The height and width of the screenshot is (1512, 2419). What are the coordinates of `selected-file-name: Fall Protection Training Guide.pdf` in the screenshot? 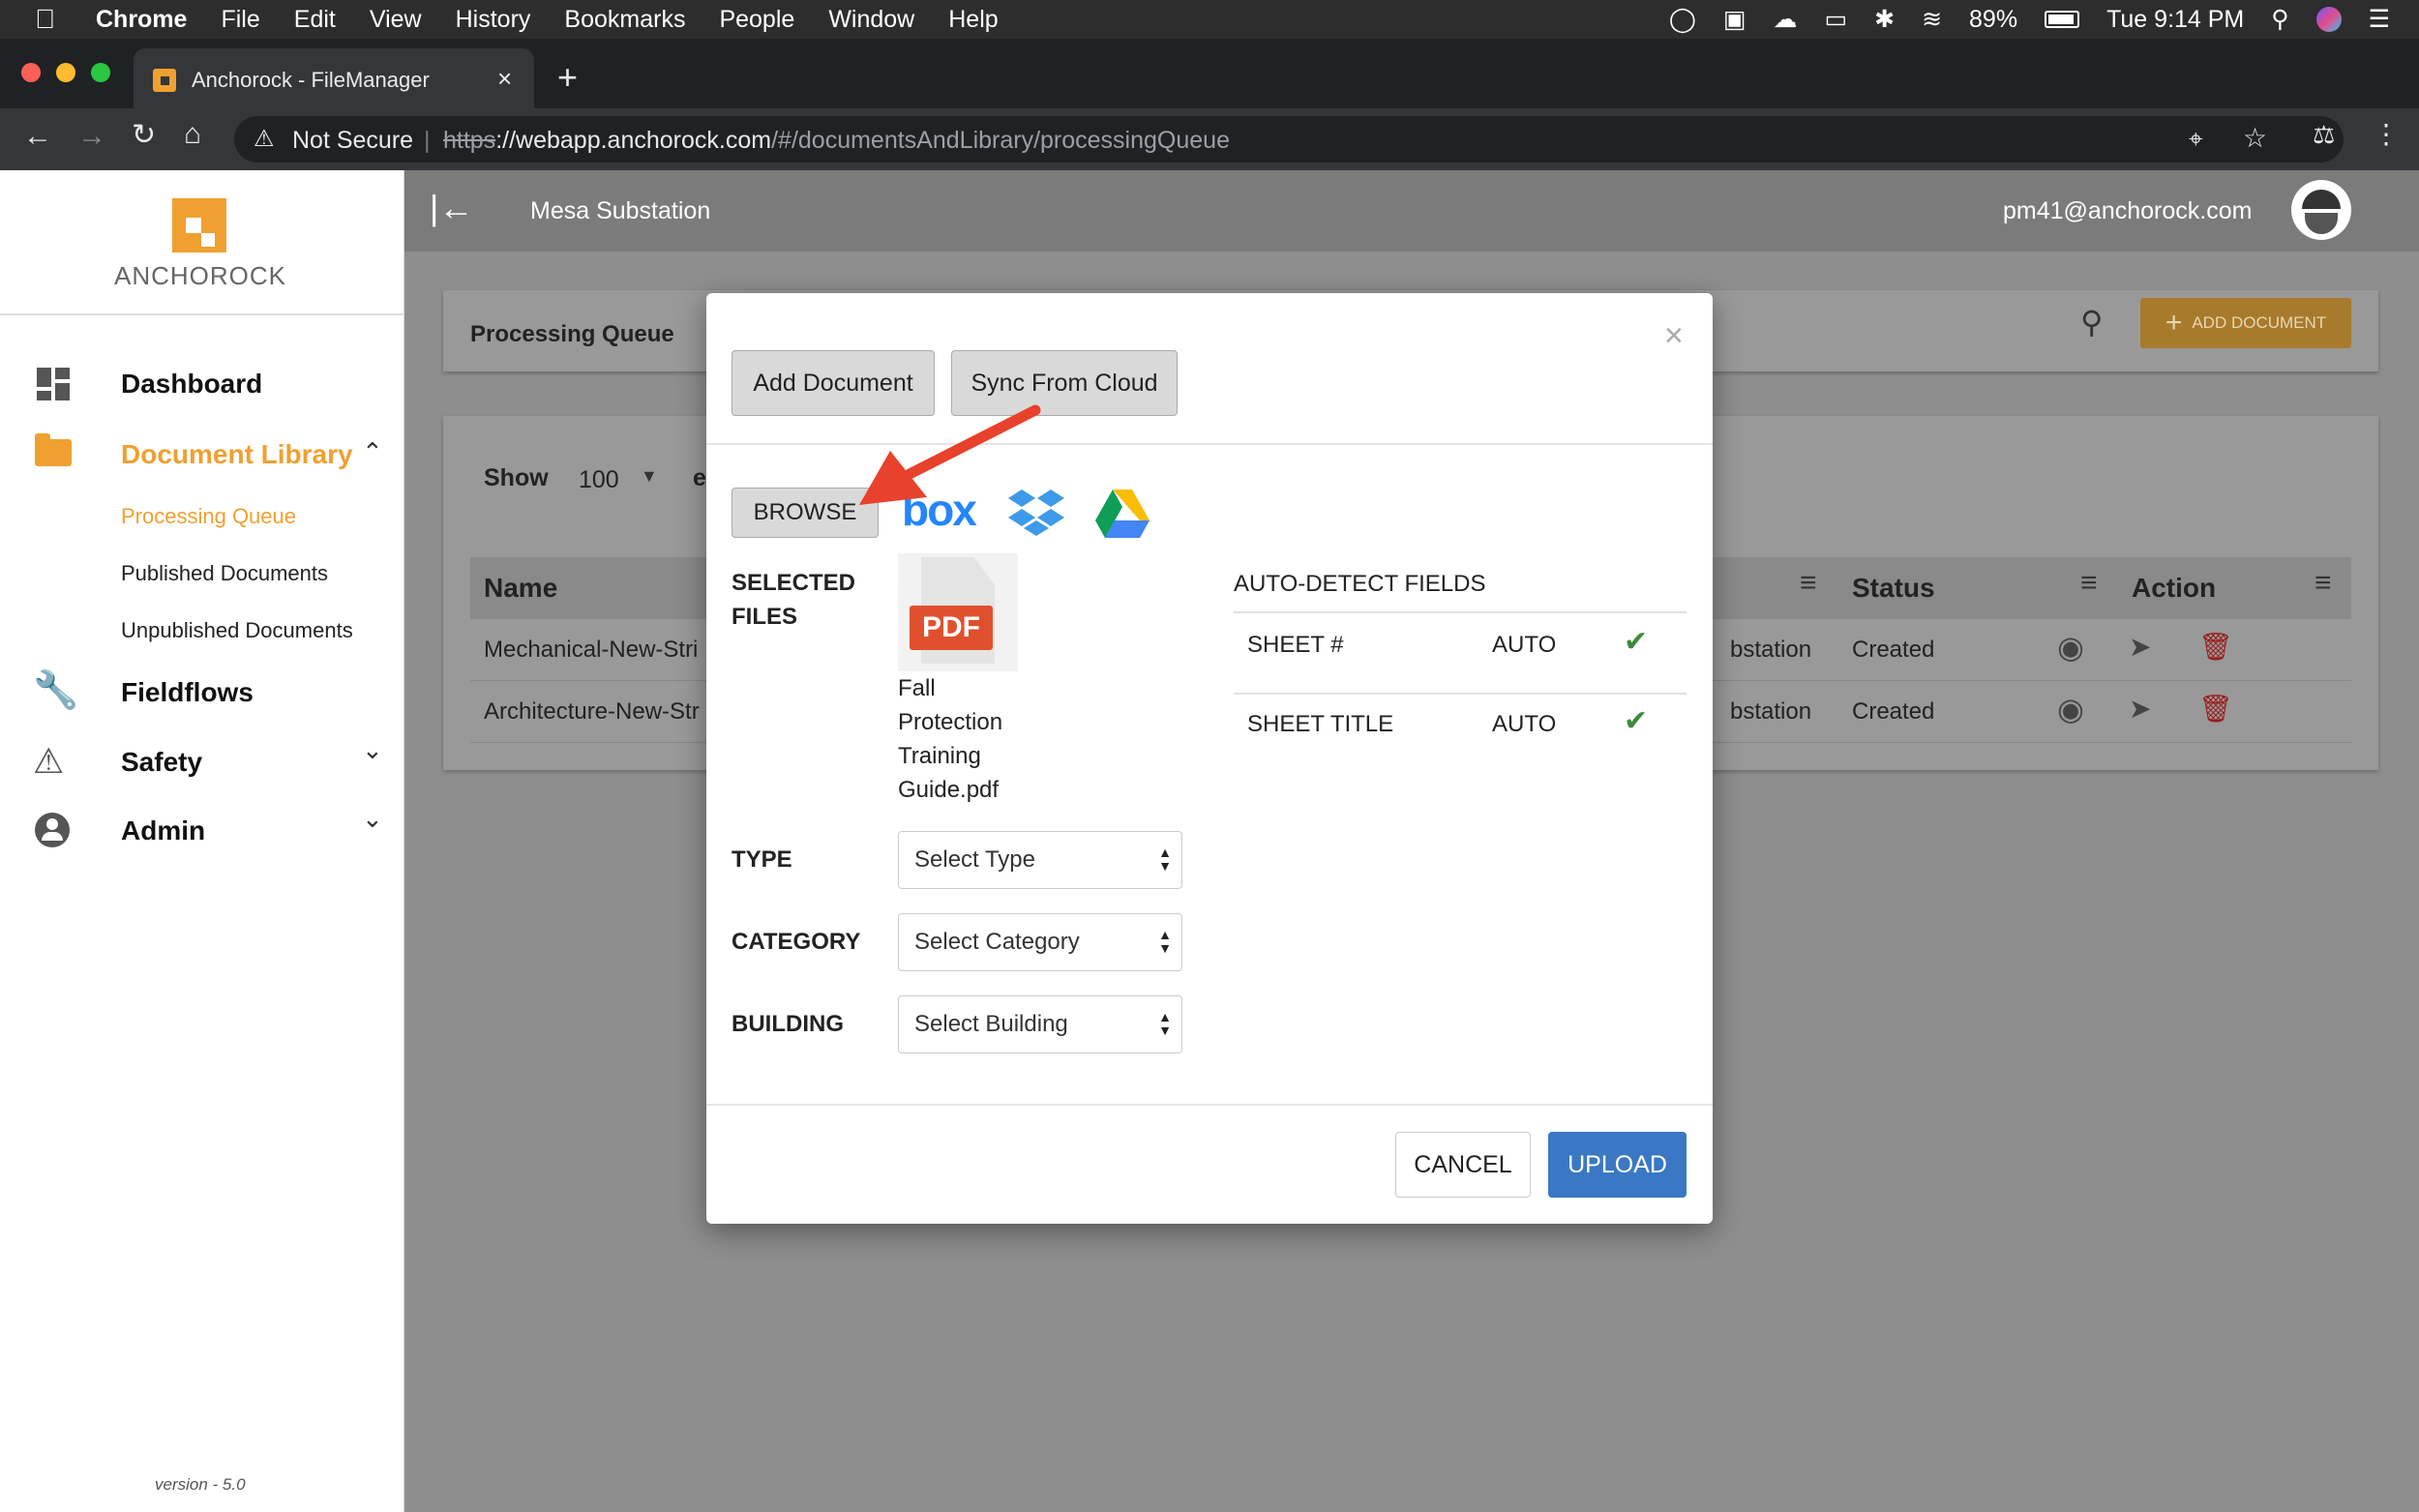 It's located at (950, 739).